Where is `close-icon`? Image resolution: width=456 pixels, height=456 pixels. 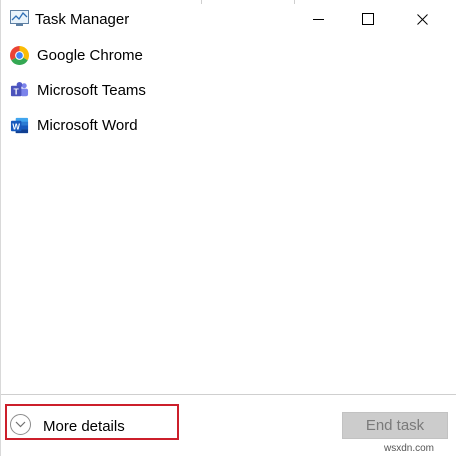
close-icon is located at coordinates (422, 19).